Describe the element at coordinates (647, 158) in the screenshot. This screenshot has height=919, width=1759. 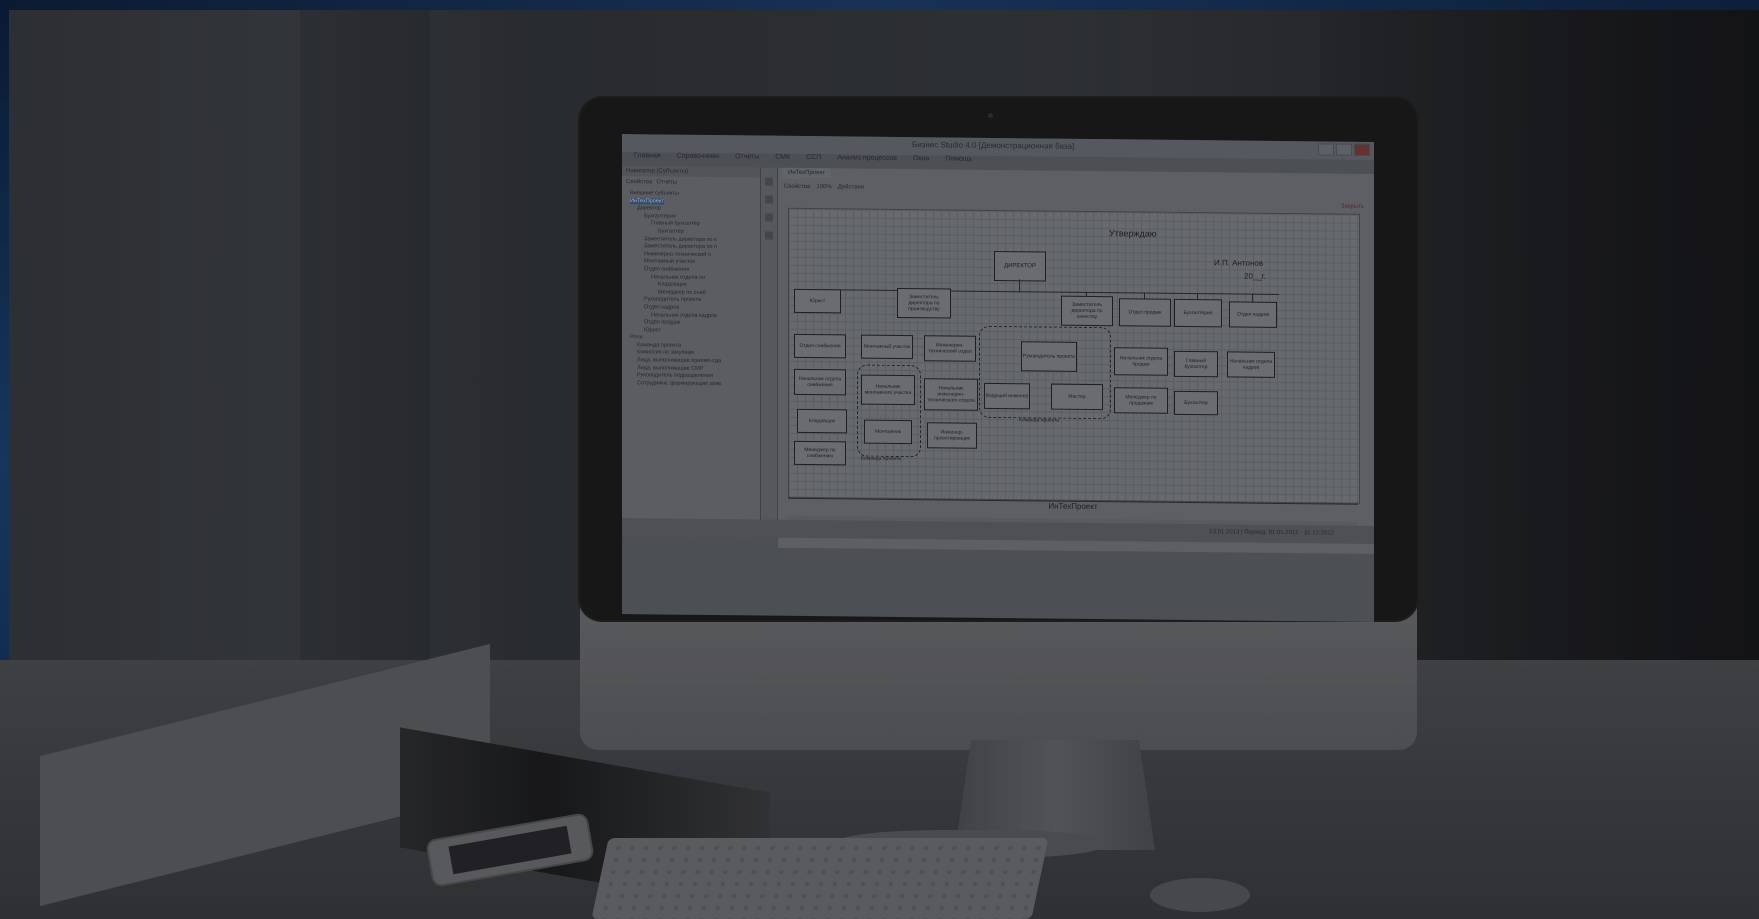
I see `menu-item-home: Главная` at that location.